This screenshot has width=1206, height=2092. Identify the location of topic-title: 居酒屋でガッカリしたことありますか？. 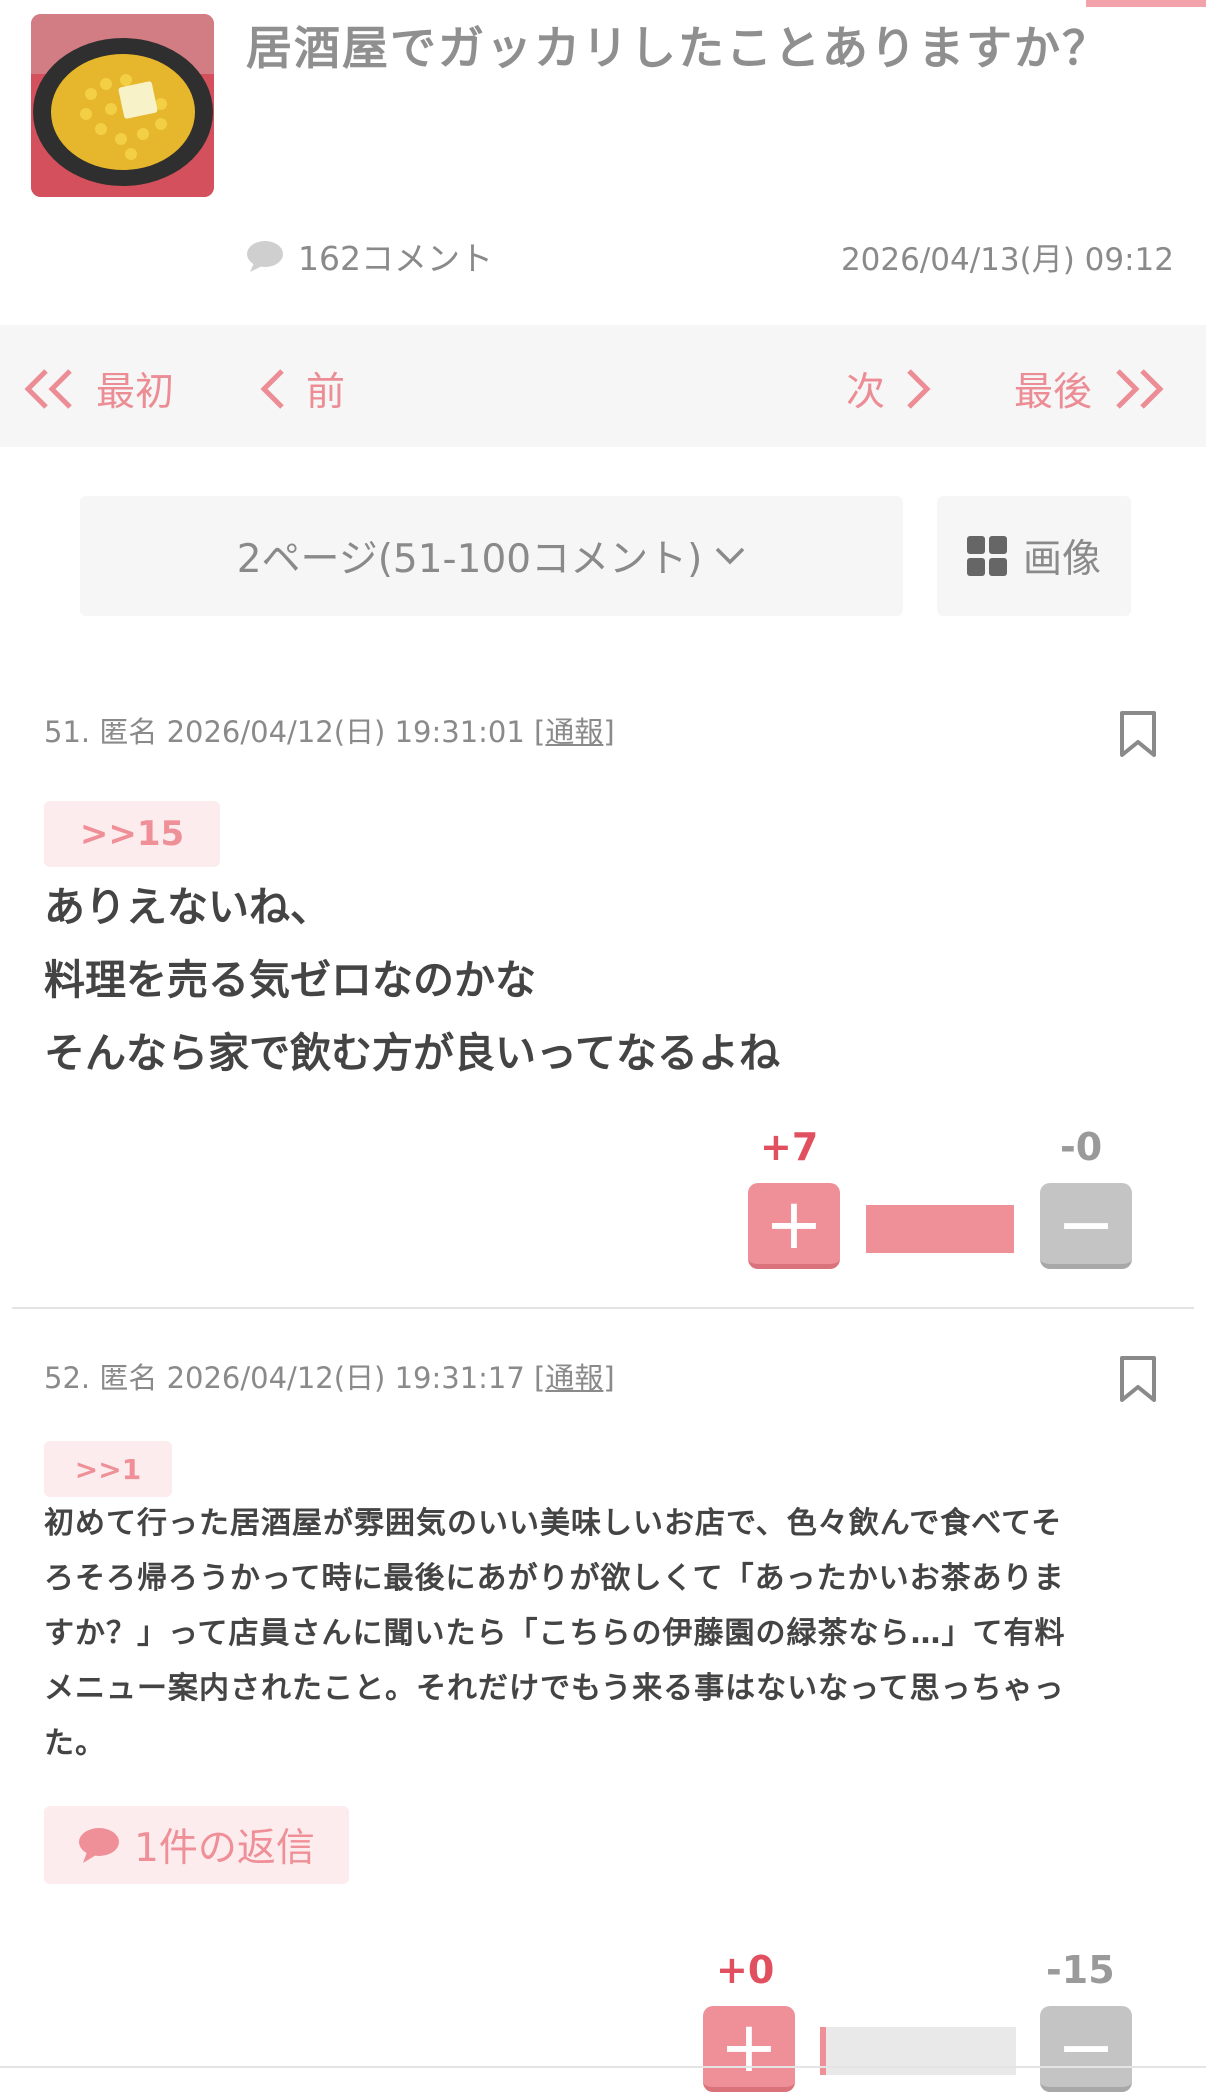
(678, 48).